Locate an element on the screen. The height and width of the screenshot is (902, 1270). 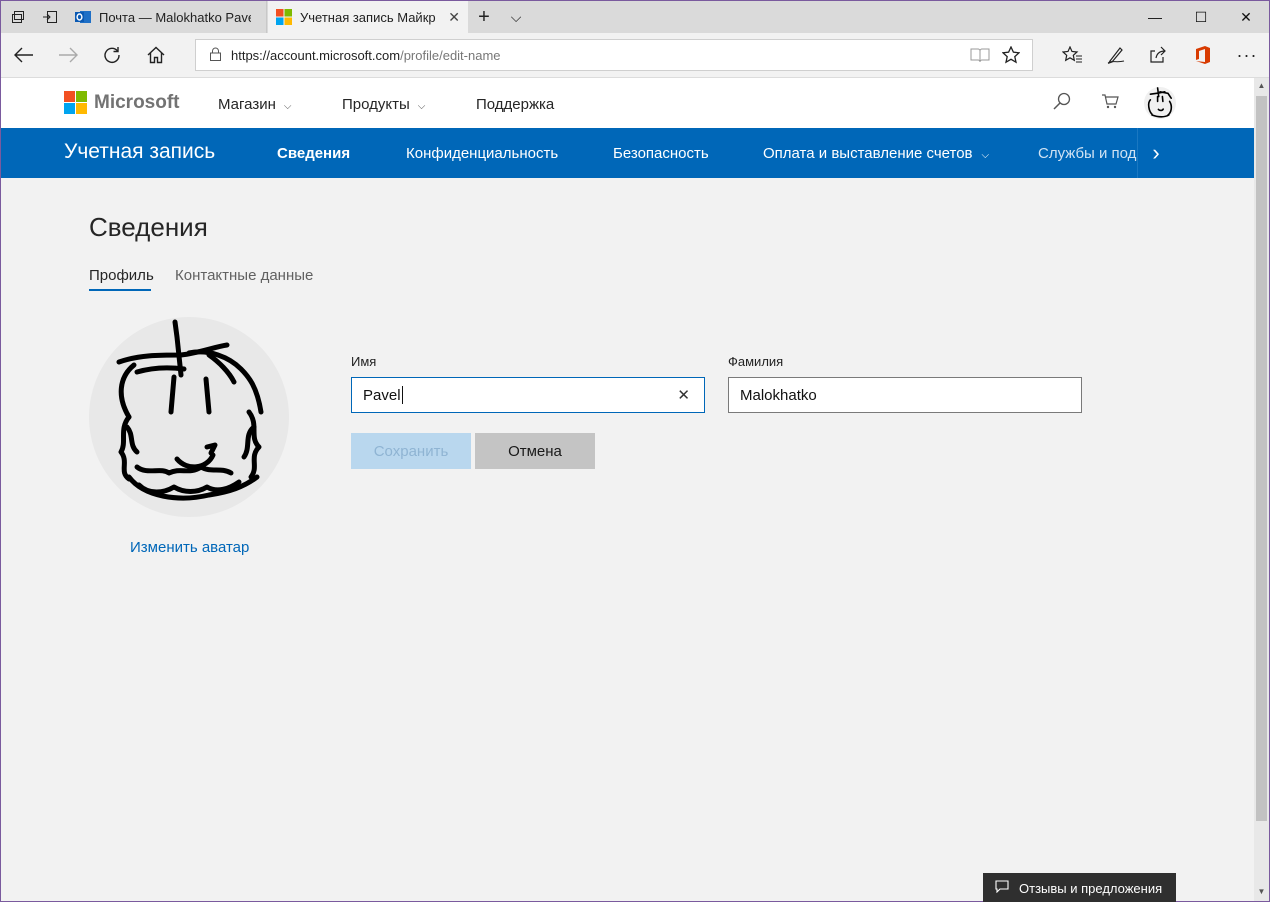
account-nav-item-services: Службы и под is located at coordinates (1087, 153).